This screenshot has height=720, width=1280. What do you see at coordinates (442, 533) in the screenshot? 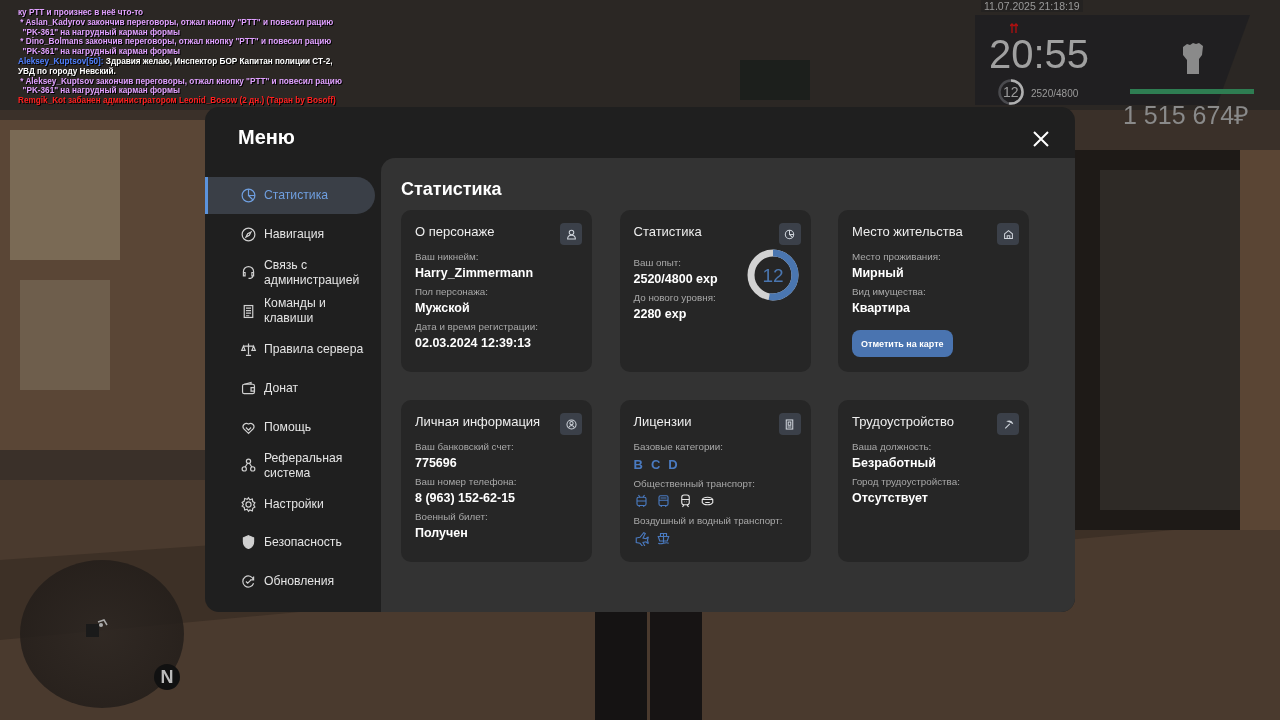
I see `field-value: Получен` at bounding box center [442, 533].